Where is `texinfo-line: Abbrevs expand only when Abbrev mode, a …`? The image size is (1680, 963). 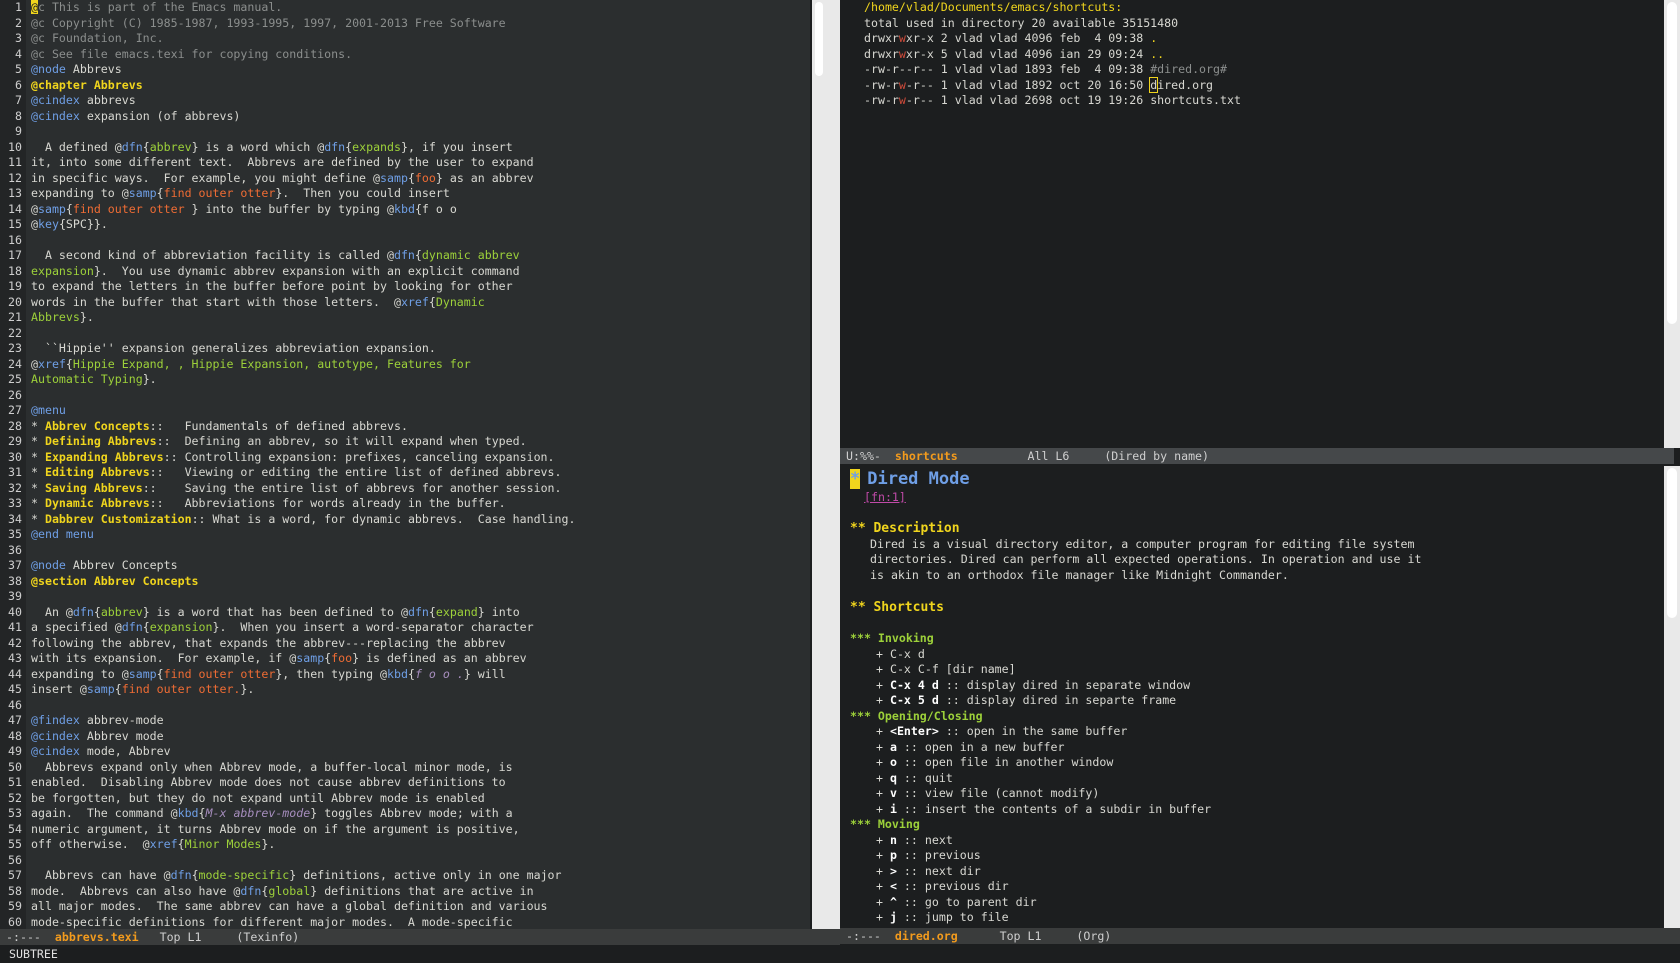
texinfo-line: Abbrevs expand only when Abbrev mode, a … is located at coordinates (416, 768).